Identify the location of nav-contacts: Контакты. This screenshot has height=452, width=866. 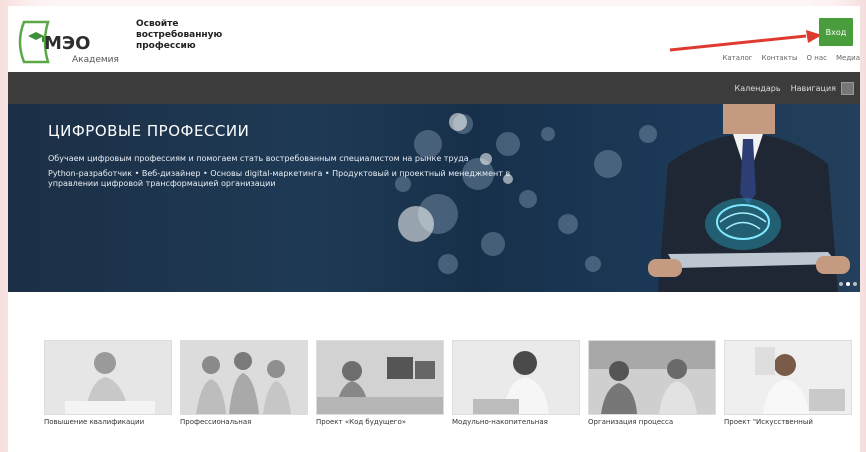
(779, 58).